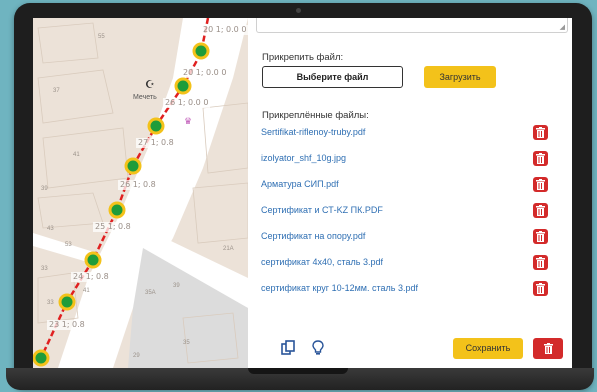 The height and width of the screenshot is (392, 597). I want to click on laptop-notch, so click(298, 371).